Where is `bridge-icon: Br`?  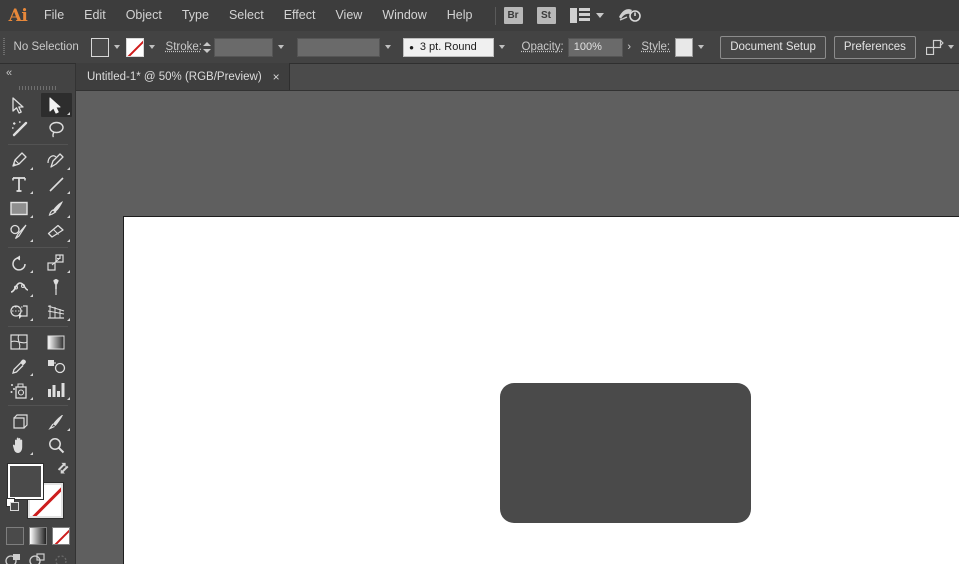 bridge-icon: Br is located at coordinates (513, 15).